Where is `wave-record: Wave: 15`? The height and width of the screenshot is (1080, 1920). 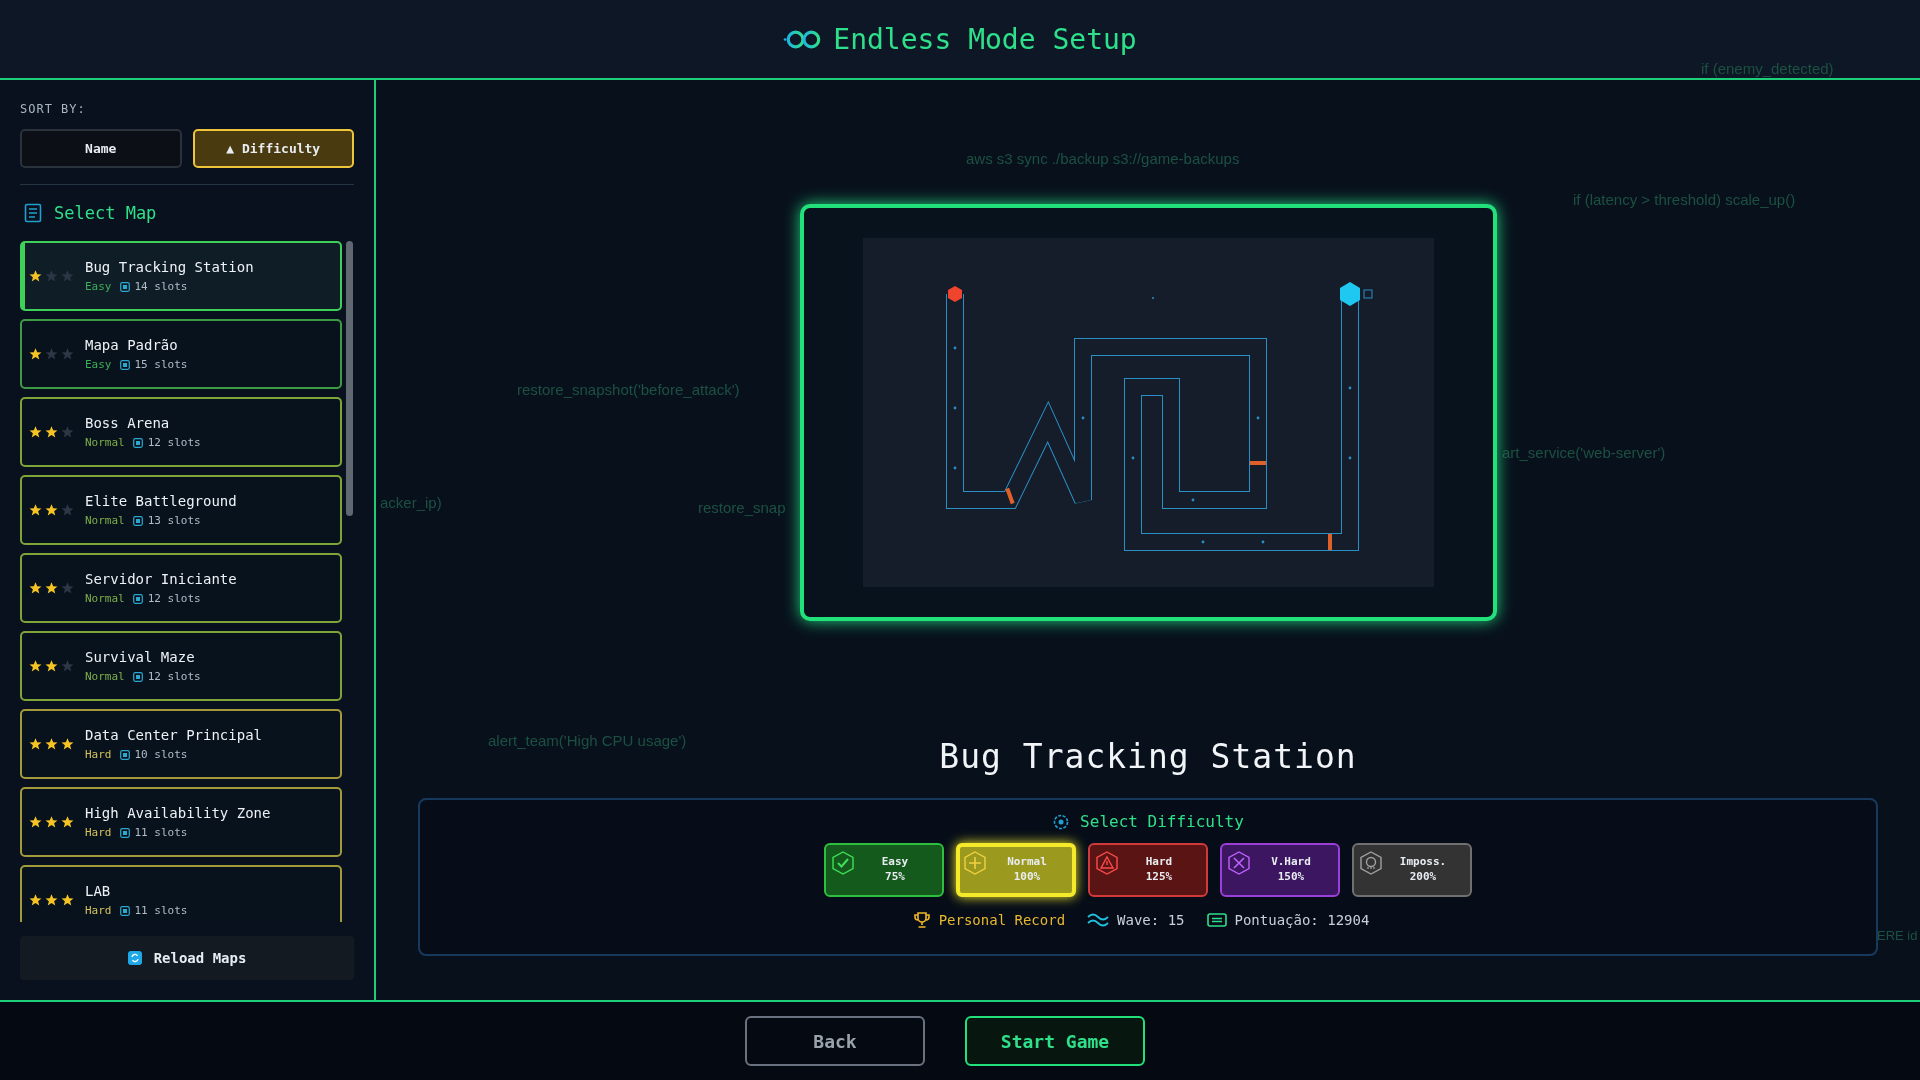
wave-record: Wave: 15 is located at coordinates (1151, 920).